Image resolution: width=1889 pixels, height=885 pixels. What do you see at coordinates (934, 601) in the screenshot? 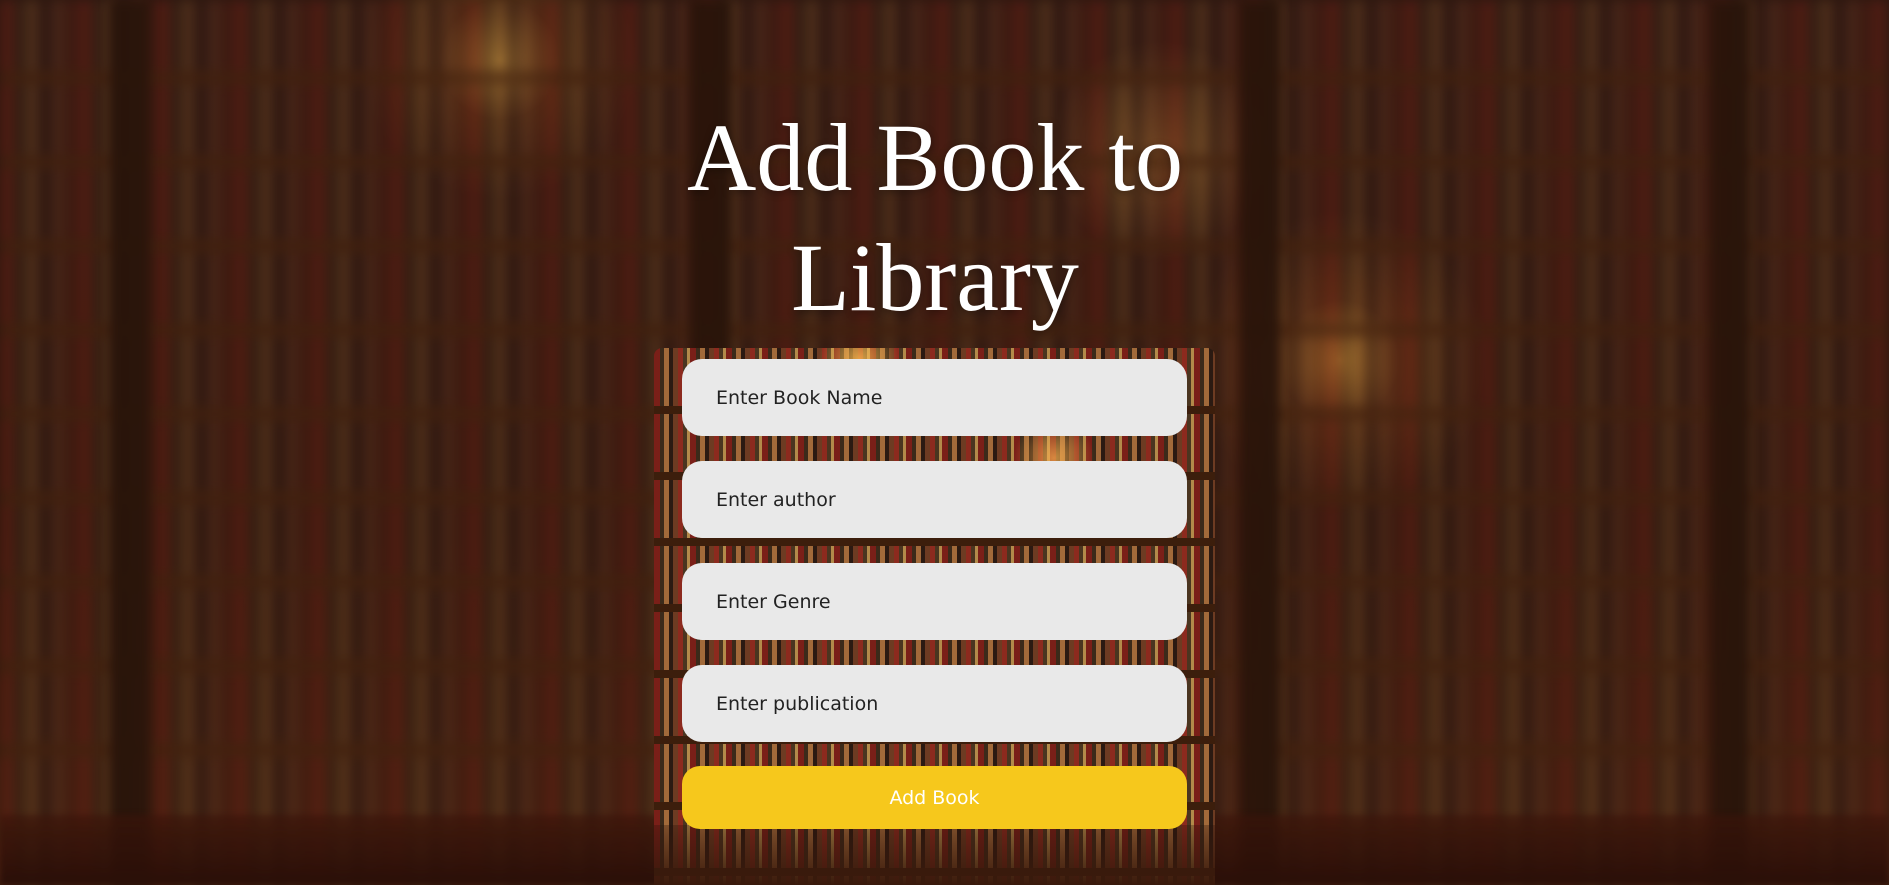
I see `genre-input` at bounding box center [934, 601].